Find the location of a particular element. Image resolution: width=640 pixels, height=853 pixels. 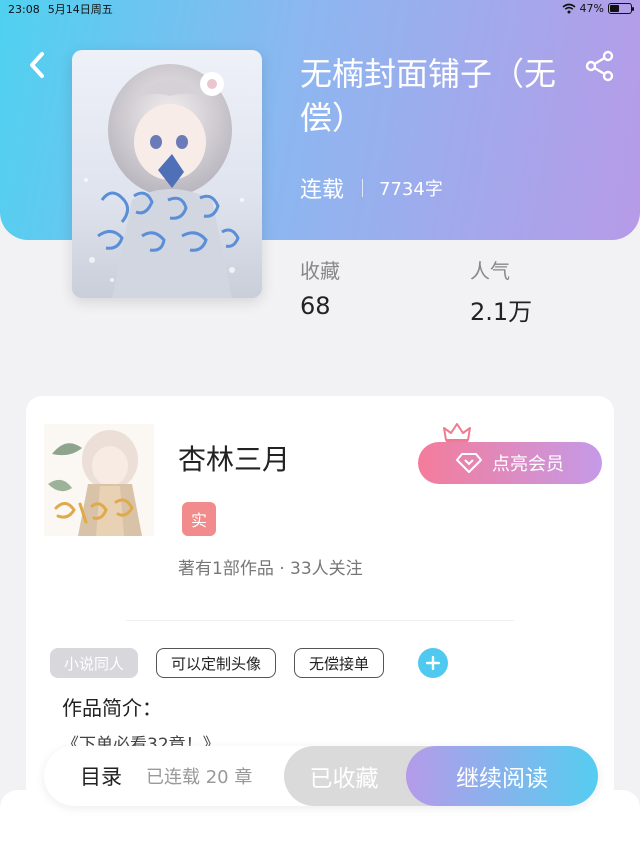

book-meta-row: 连载 7734字 is located at coordinates (371, 188).